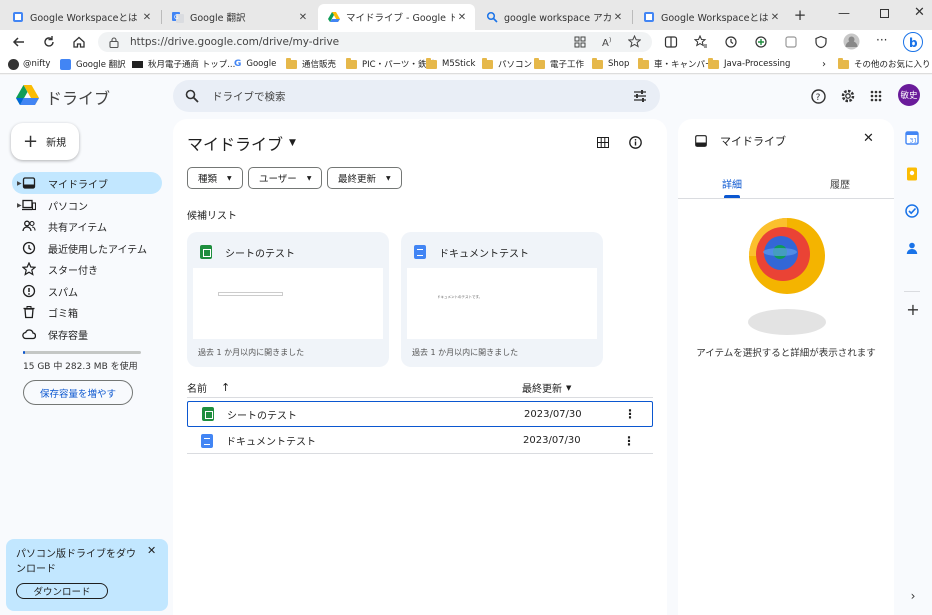  I want to click on bookmark-folder: 車・キャンパー, so click(676, 64).